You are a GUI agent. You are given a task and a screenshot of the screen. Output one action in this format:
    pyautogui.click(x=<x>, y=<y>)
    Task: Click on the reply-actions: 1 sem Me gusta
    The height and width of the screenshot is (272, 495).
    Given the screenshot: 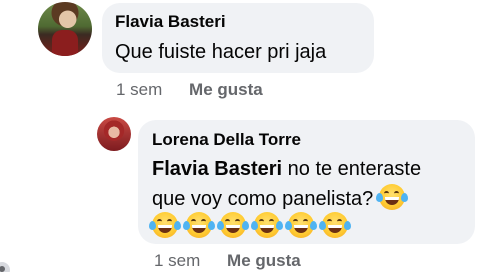 What is the action you would take?
    pyautogui.click(x=227, y=261)
    